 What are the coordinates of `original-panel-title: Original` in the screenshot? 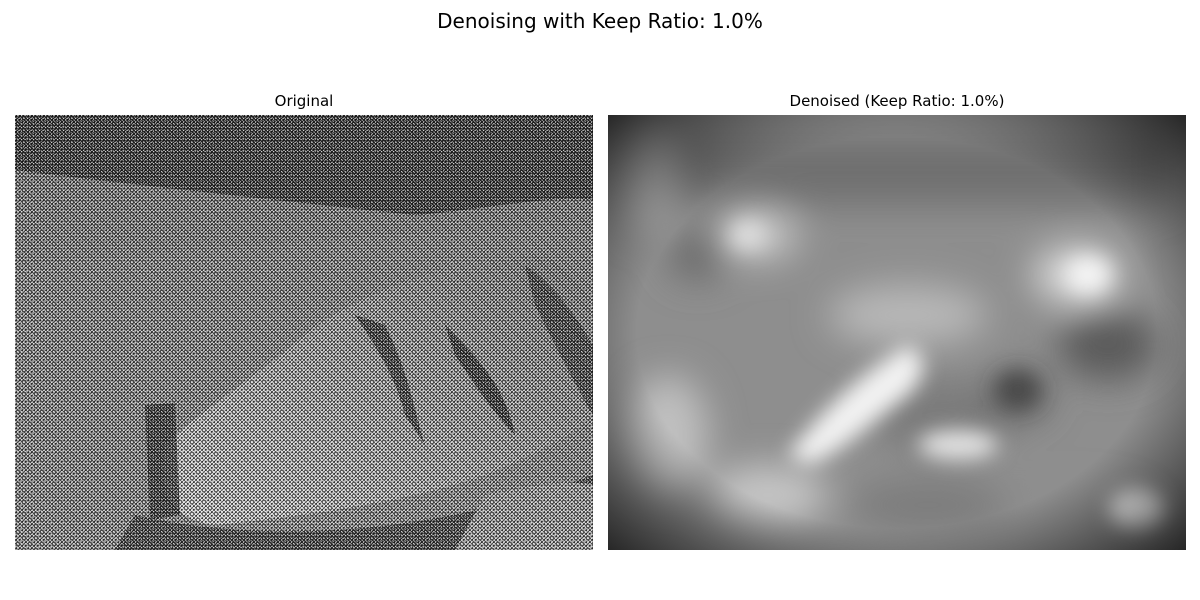 It's located at (304, 101).